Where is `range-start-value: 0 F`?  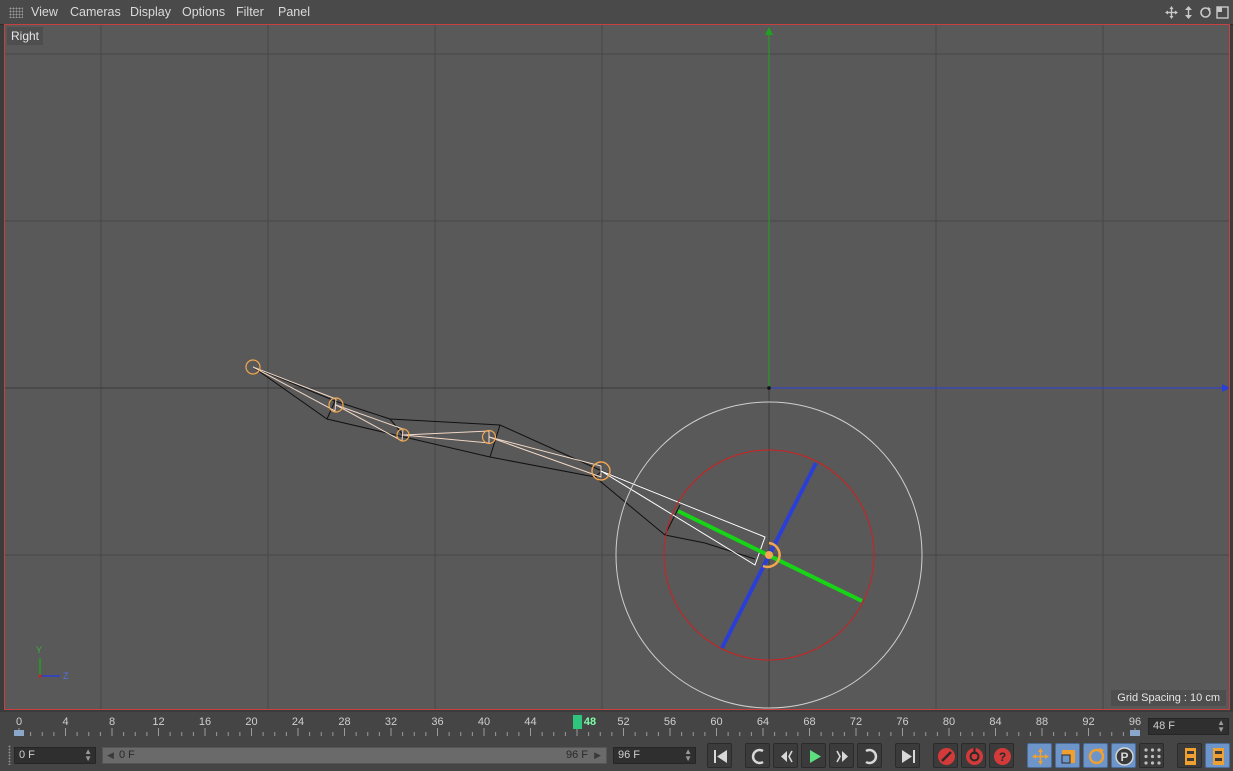 range-start-value: 0 F is located at coordinates (127, 755).